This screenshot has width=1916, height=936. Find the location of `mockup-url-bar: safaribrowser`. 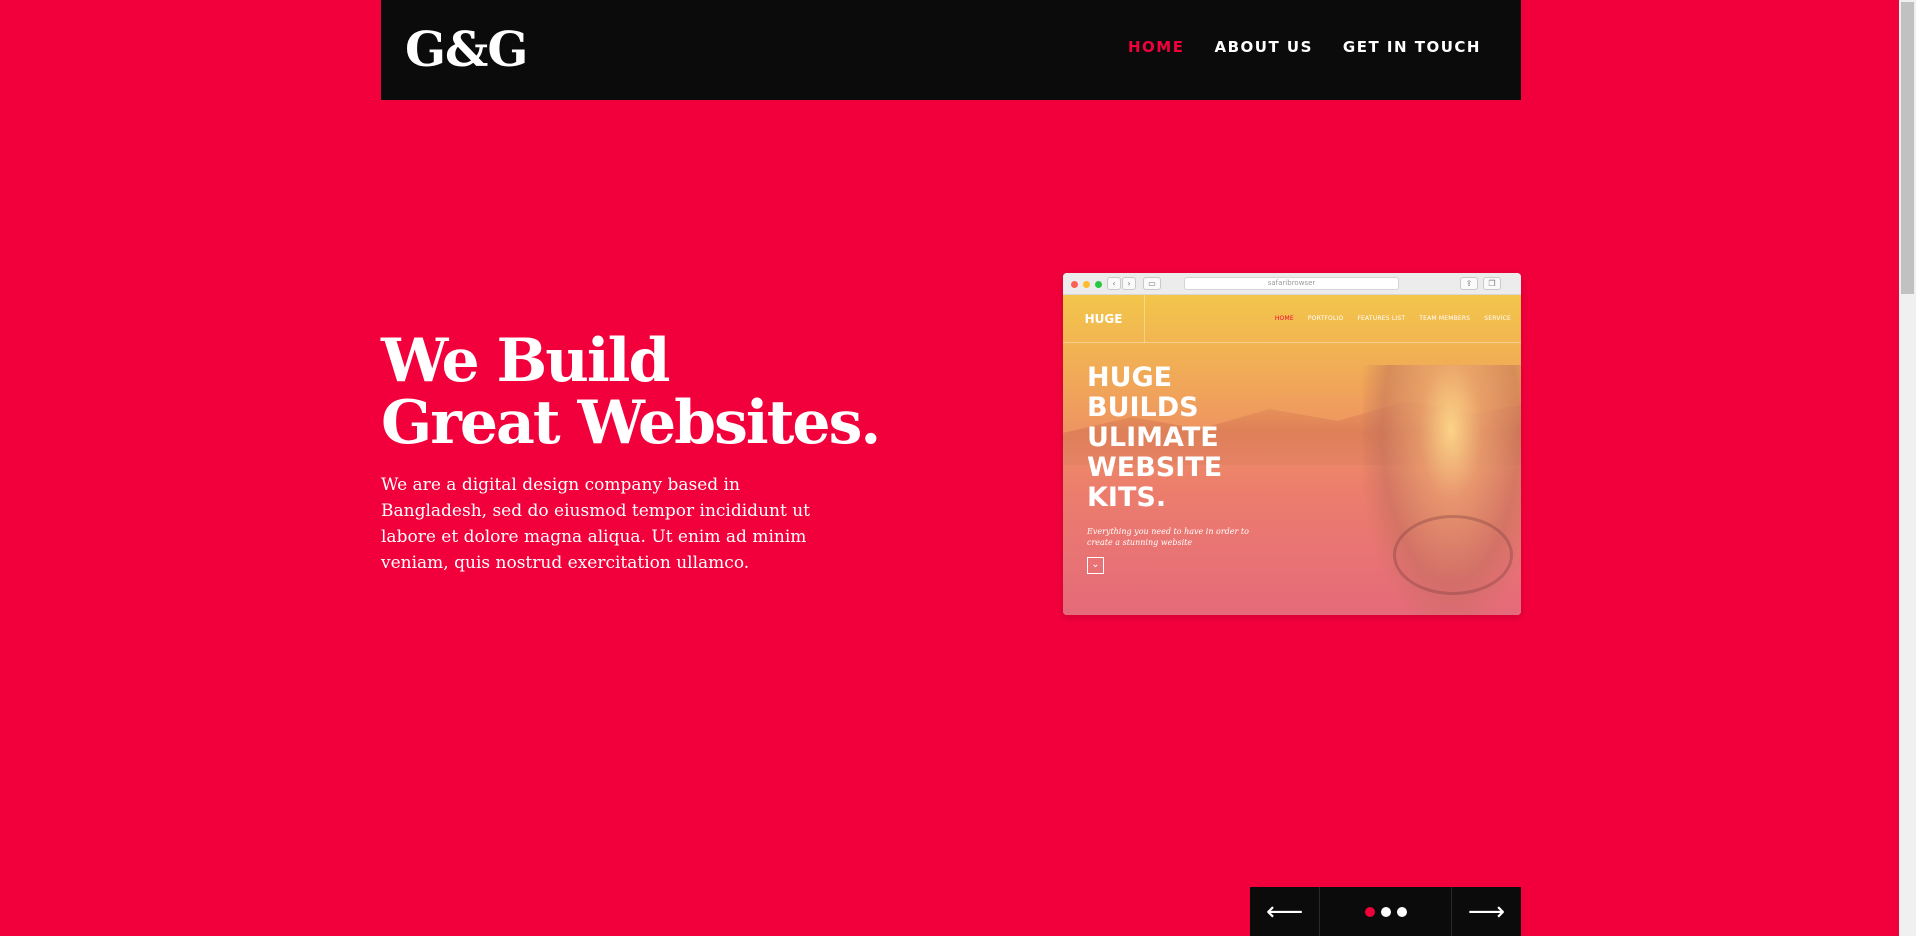

mockup-url-bar: safaribrowser is located at coordinates (1291, 283).